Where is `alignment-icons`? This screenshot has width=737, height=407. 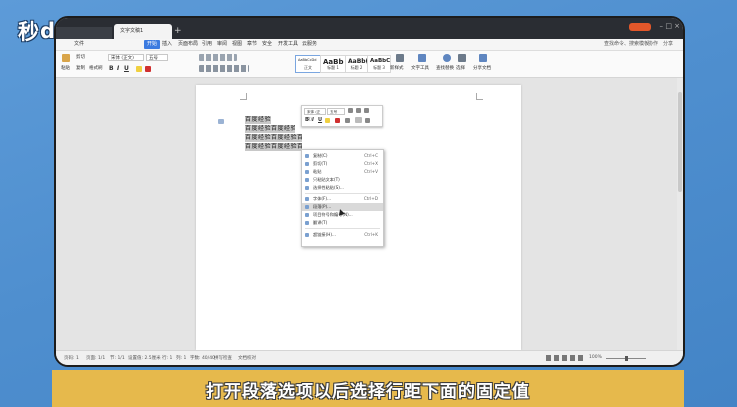 alignment-icons is located at coordinates (224, 68).